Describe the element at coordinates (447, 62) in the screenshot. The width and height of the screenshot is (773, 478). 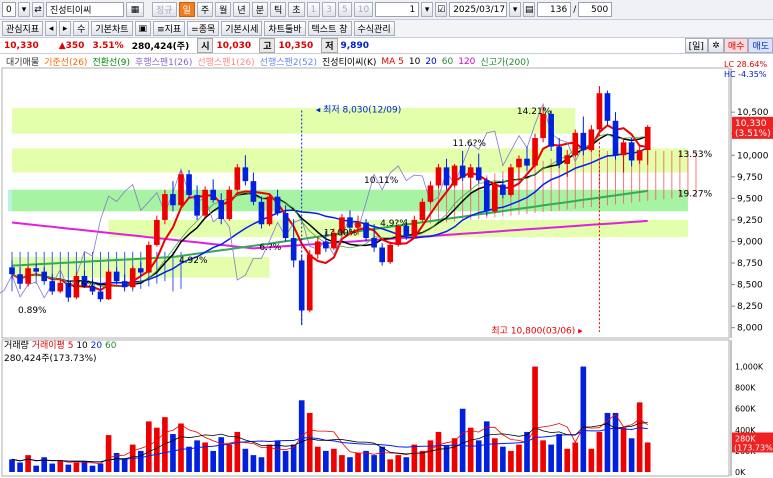
I see `legend-item: 60` at that location.